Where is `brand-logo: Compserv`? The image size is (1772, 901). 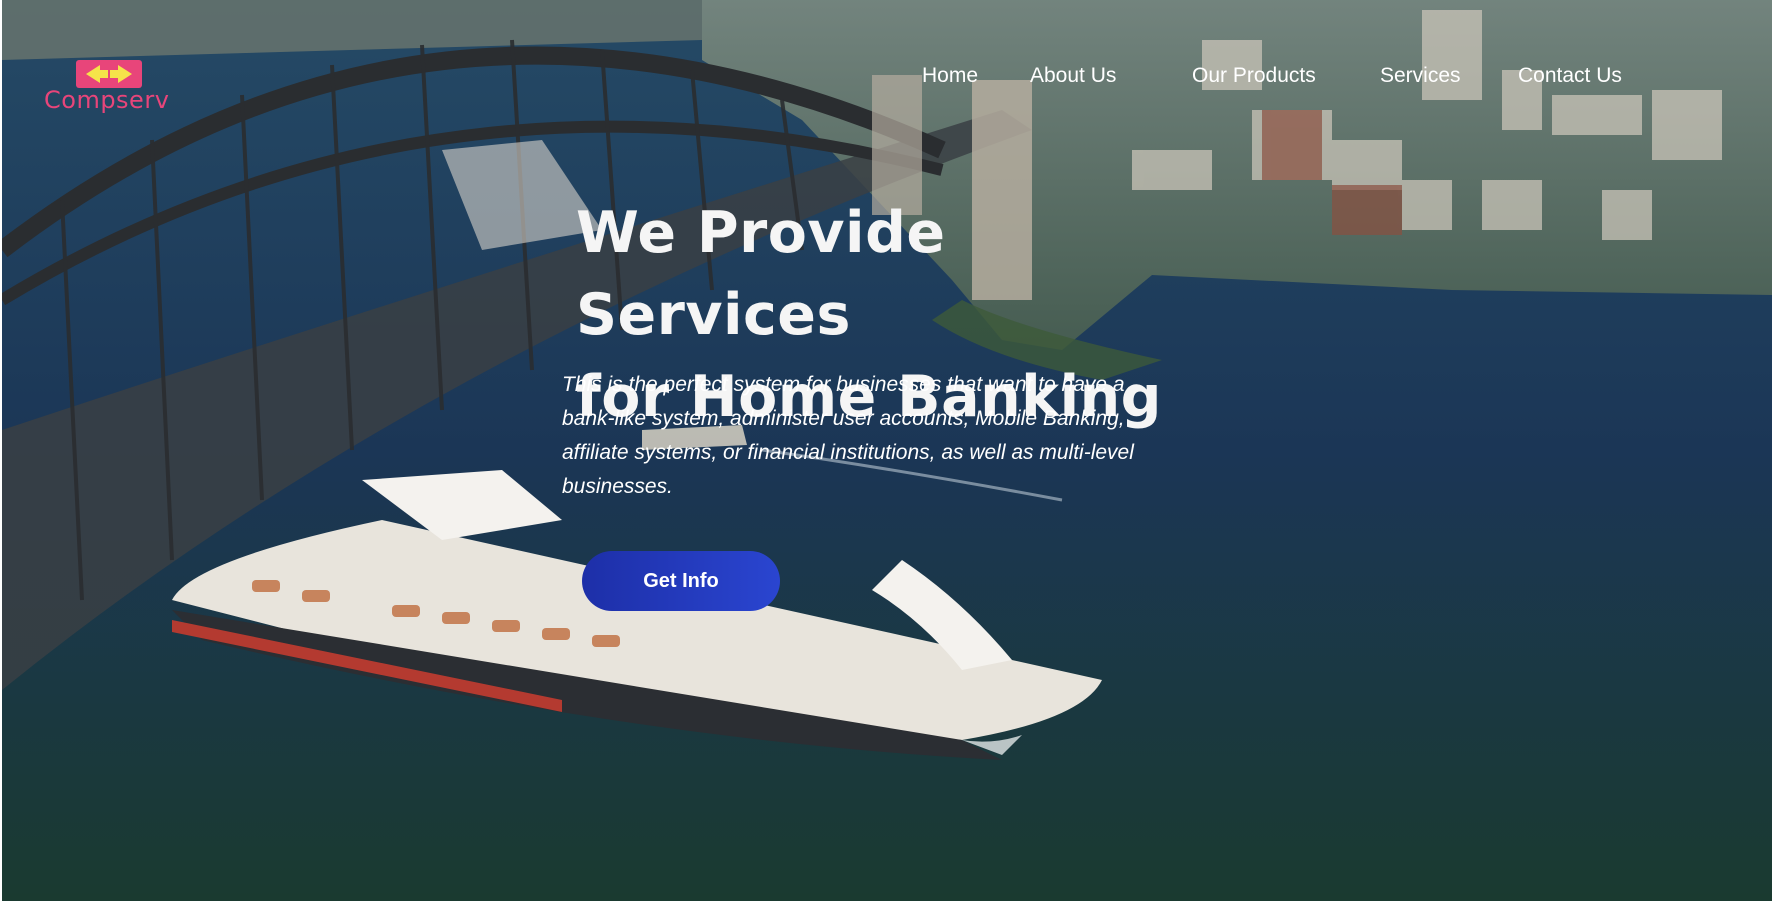 brand-logo: Compserv is located at coordinates (107, 88).